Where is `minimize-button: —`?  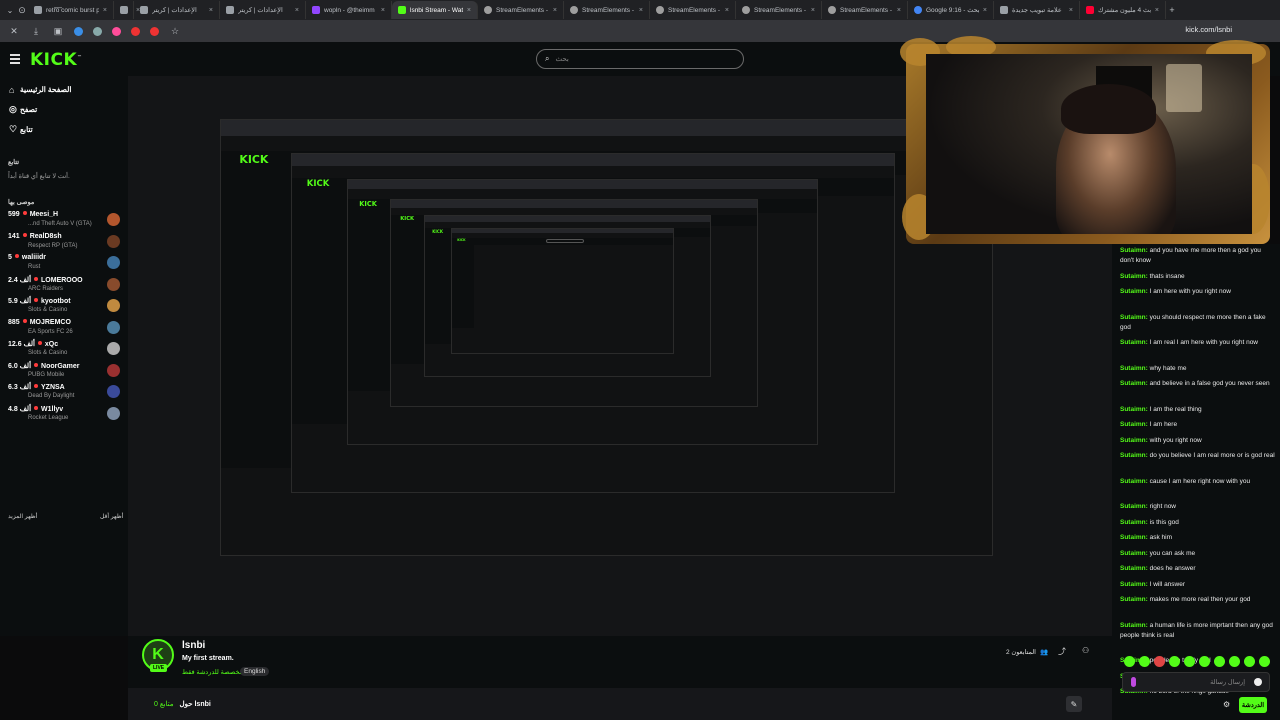 minimize-button: — is located at coordinates (58, 7).